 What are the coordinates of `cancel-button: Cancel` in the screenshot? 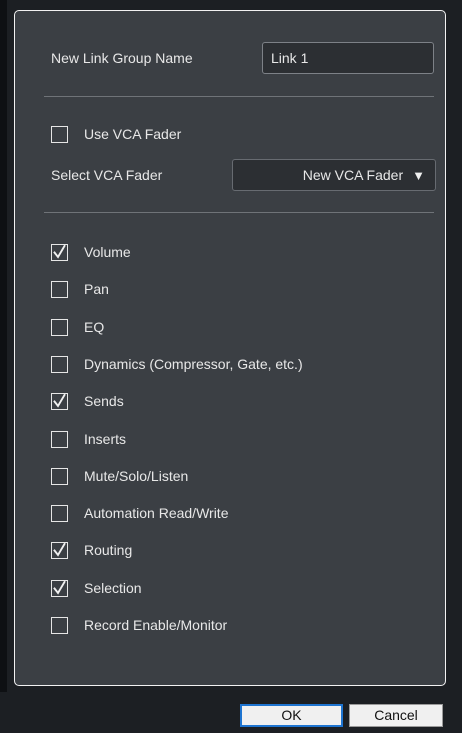 It's located at (396, 715).